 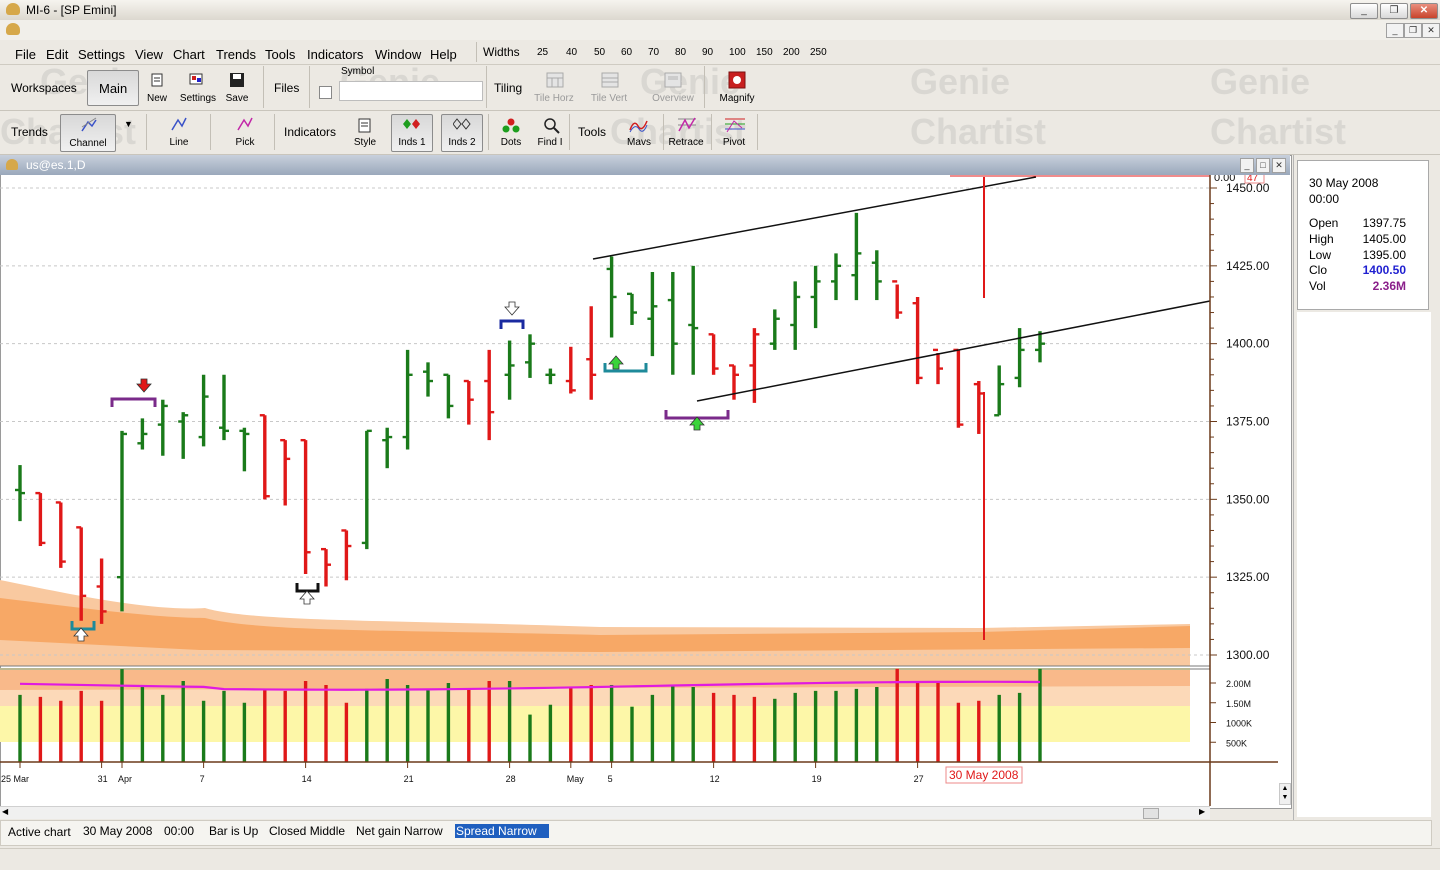 I want to click on menu-edit: Edit, so click(x=57, y=54).